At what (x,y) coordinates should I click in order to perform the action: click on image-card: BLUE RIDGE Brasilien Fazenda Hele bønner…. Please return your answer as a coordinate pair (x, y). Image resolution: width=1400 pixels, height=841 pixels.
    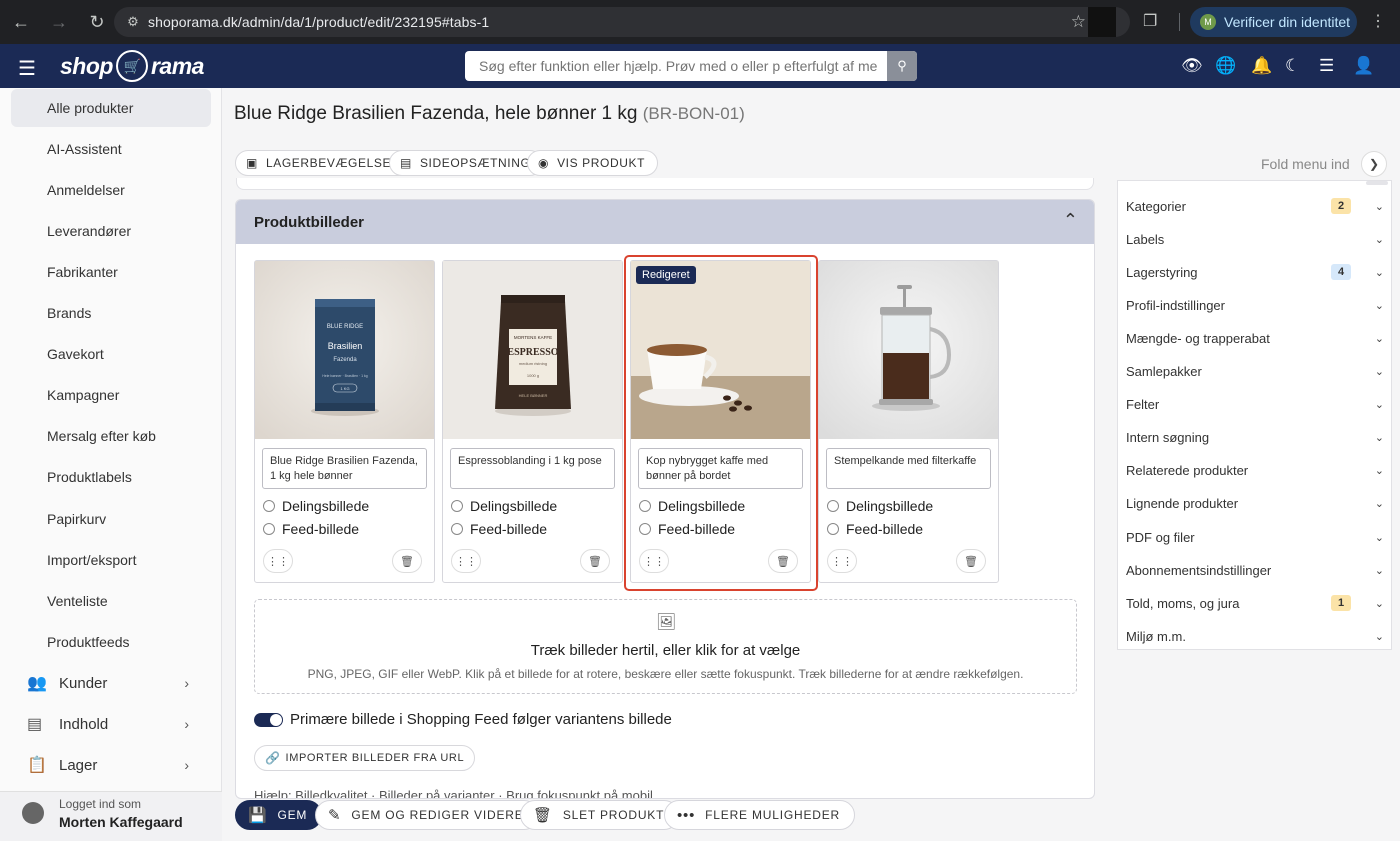
    Looking at the image, I should click on (344, 421).